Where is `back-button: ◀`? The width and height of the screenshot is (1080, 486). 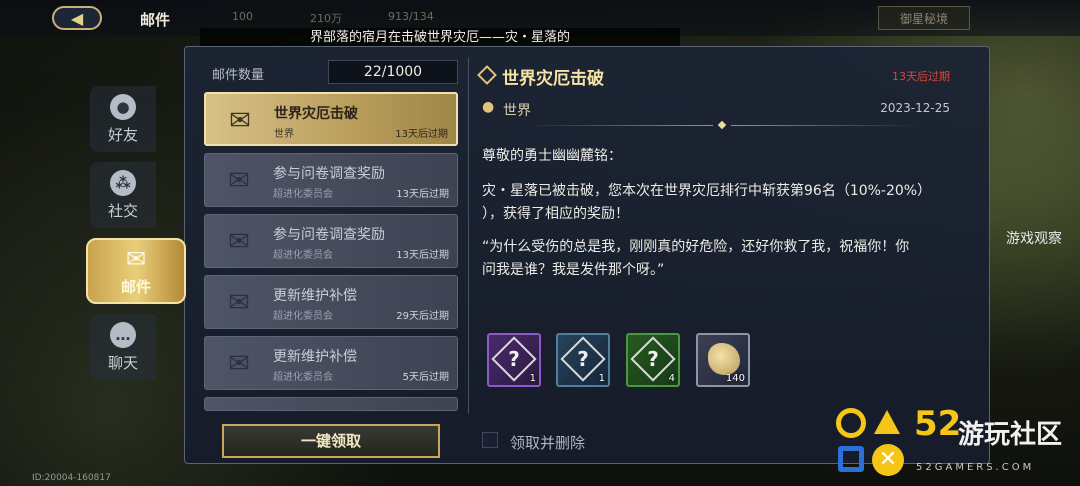
back-button: ◀ is located at coordinates (77, 18).